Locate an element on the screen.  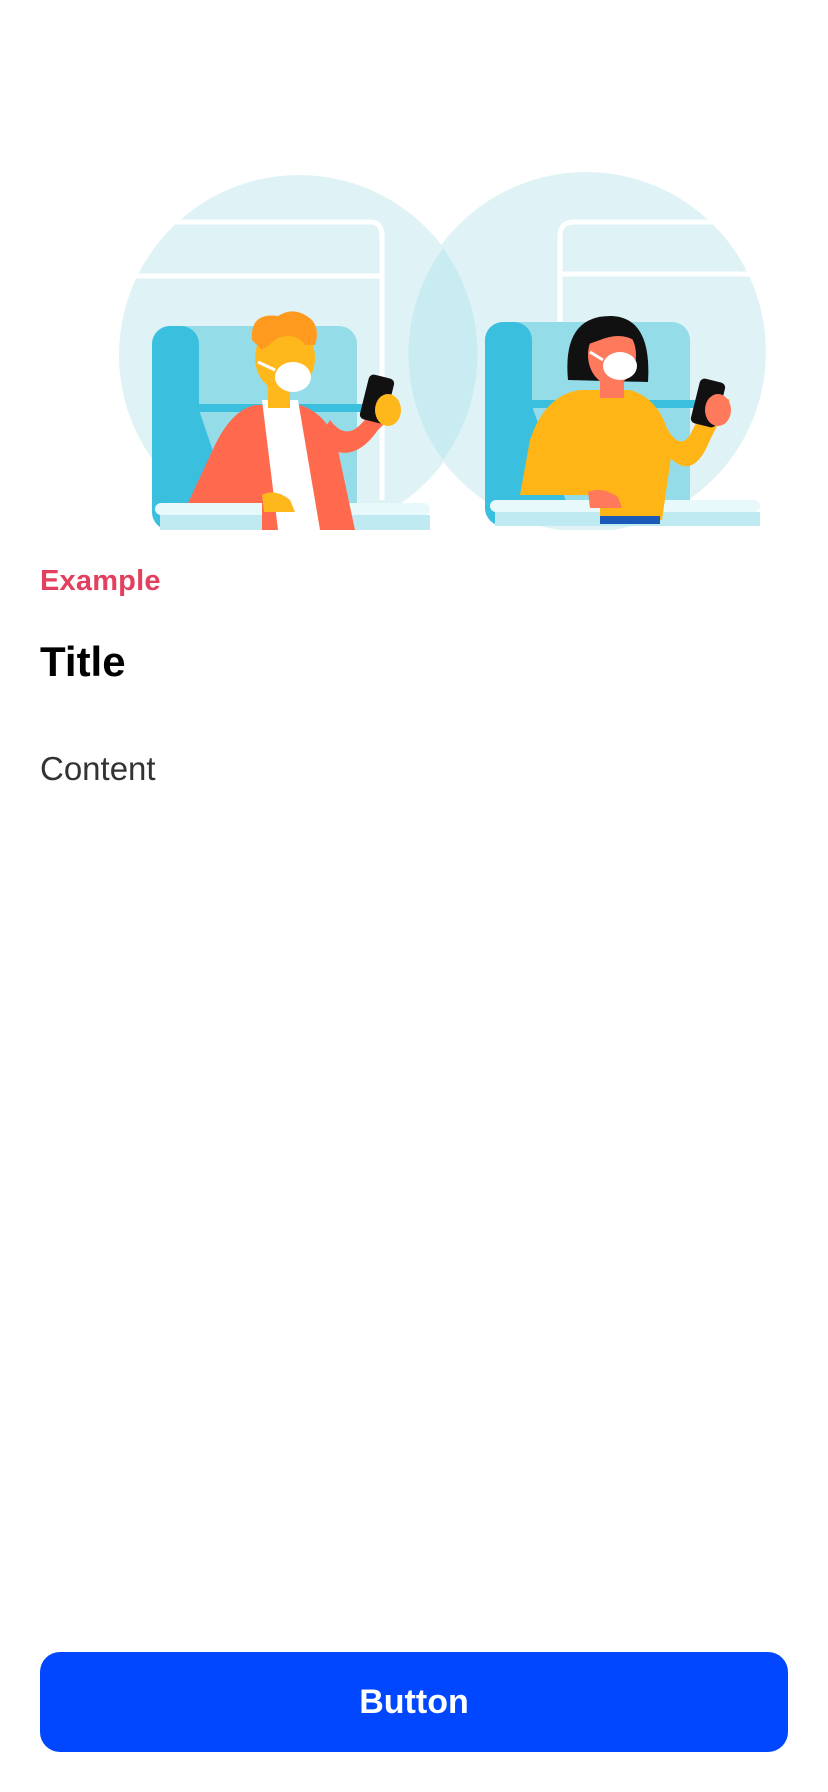
primary-button: Button is located at coordinates (414, 1702).